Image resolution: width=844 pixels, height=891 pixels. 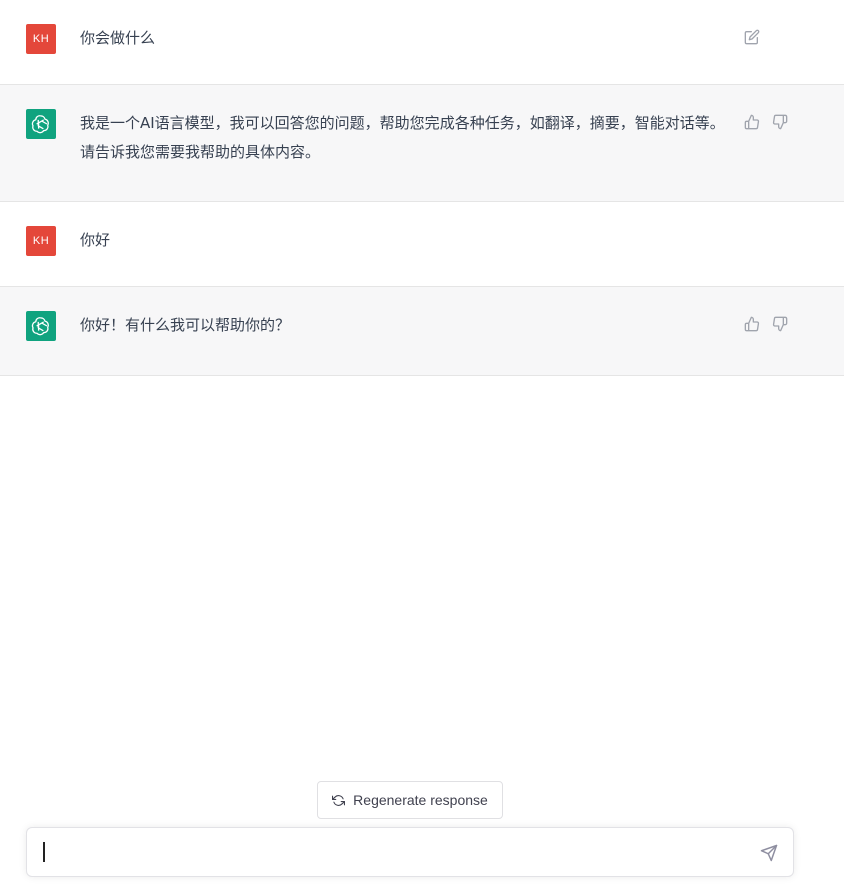 I want to click on message-text: 你好, so click(x=95, y=240).